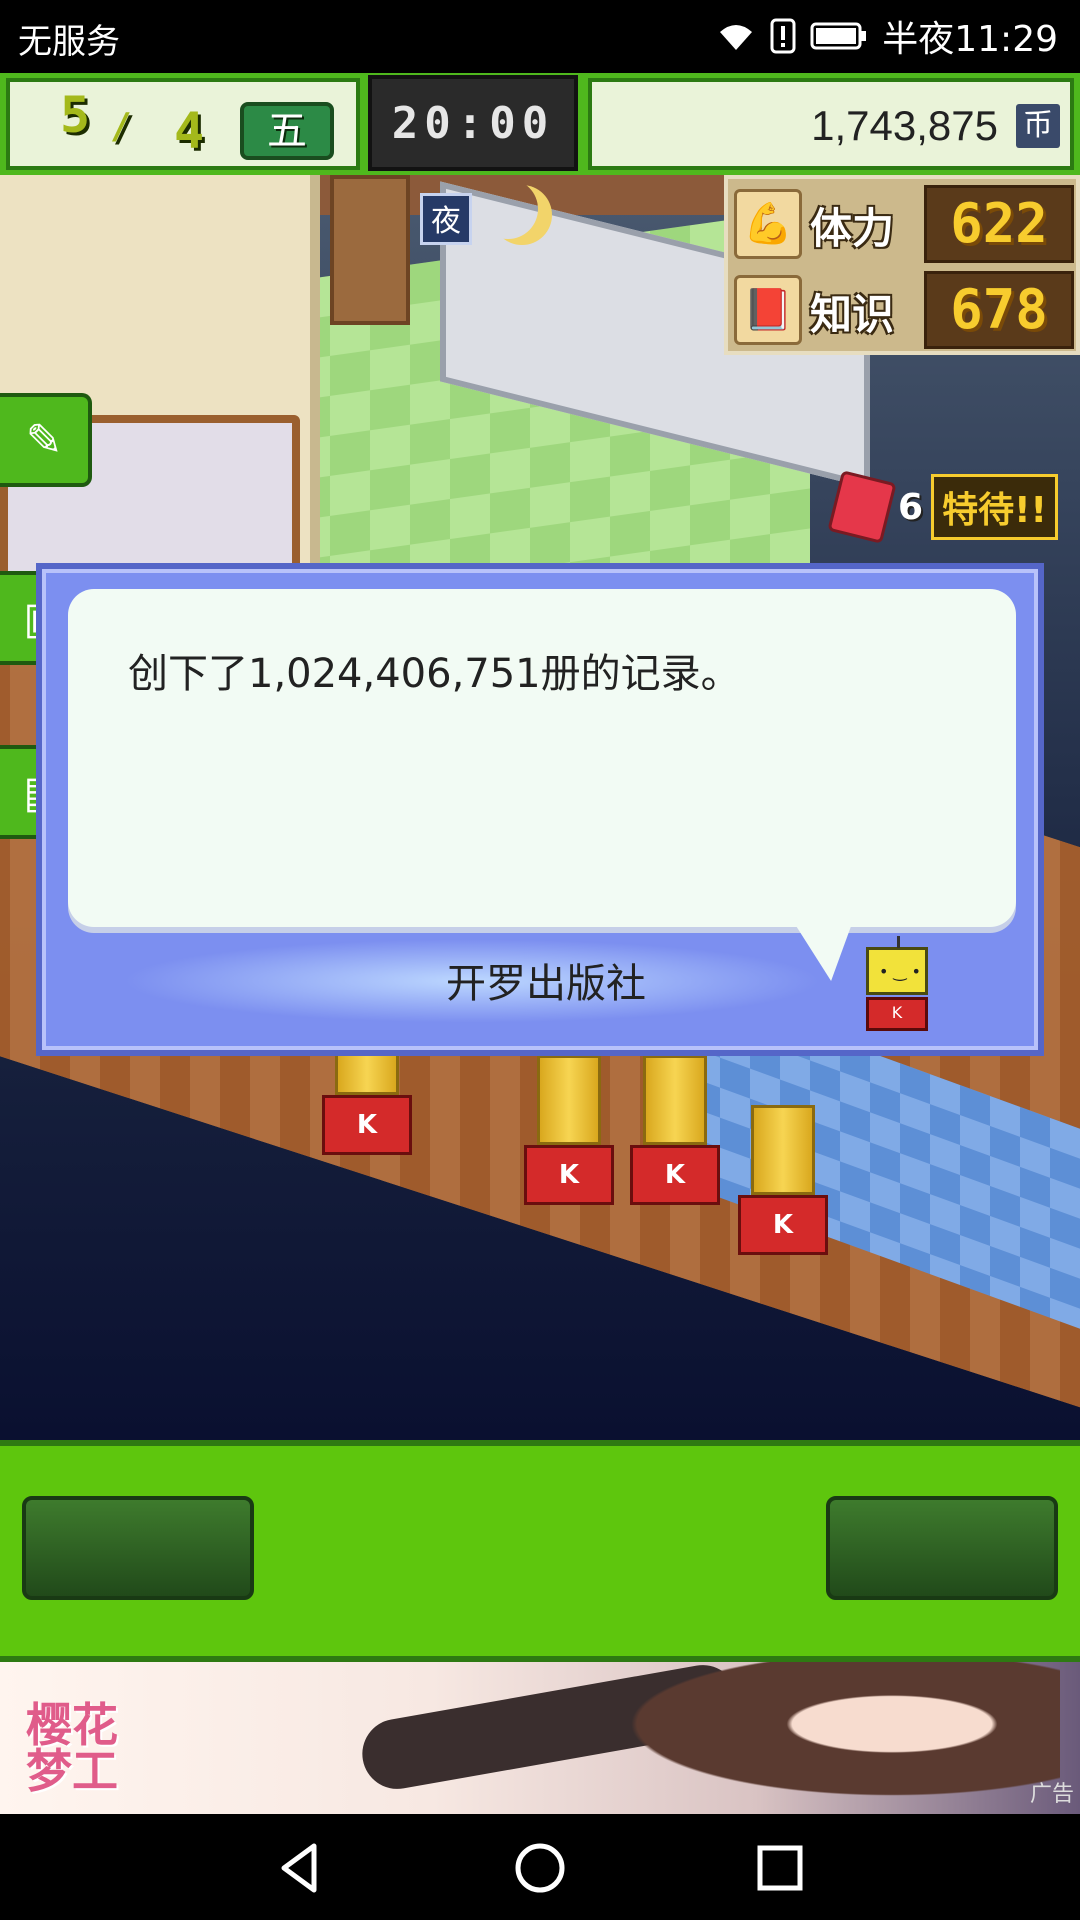 The image size is (1080, 1920). I want to click on calendar-panel: 5 / 4 五, so click(183, 124).